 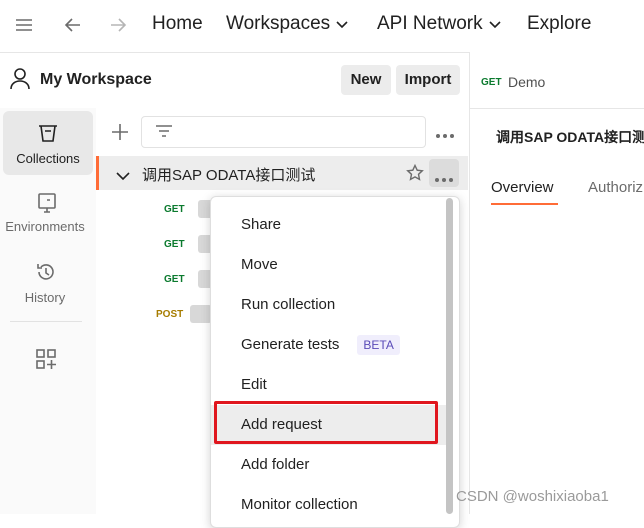 I want to click on collection-row: 调用SAP ODATA接口测试, so click(x=282, y=173).